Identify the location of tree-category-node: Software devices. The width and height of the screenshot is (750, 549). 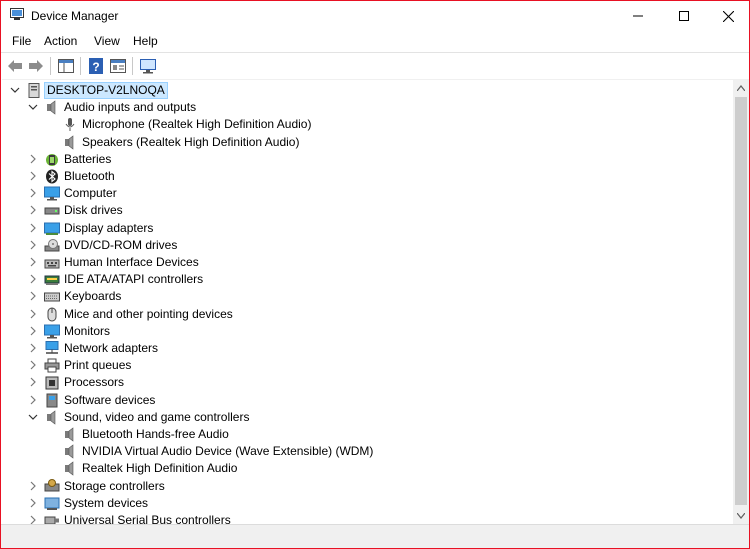
(367, 400).